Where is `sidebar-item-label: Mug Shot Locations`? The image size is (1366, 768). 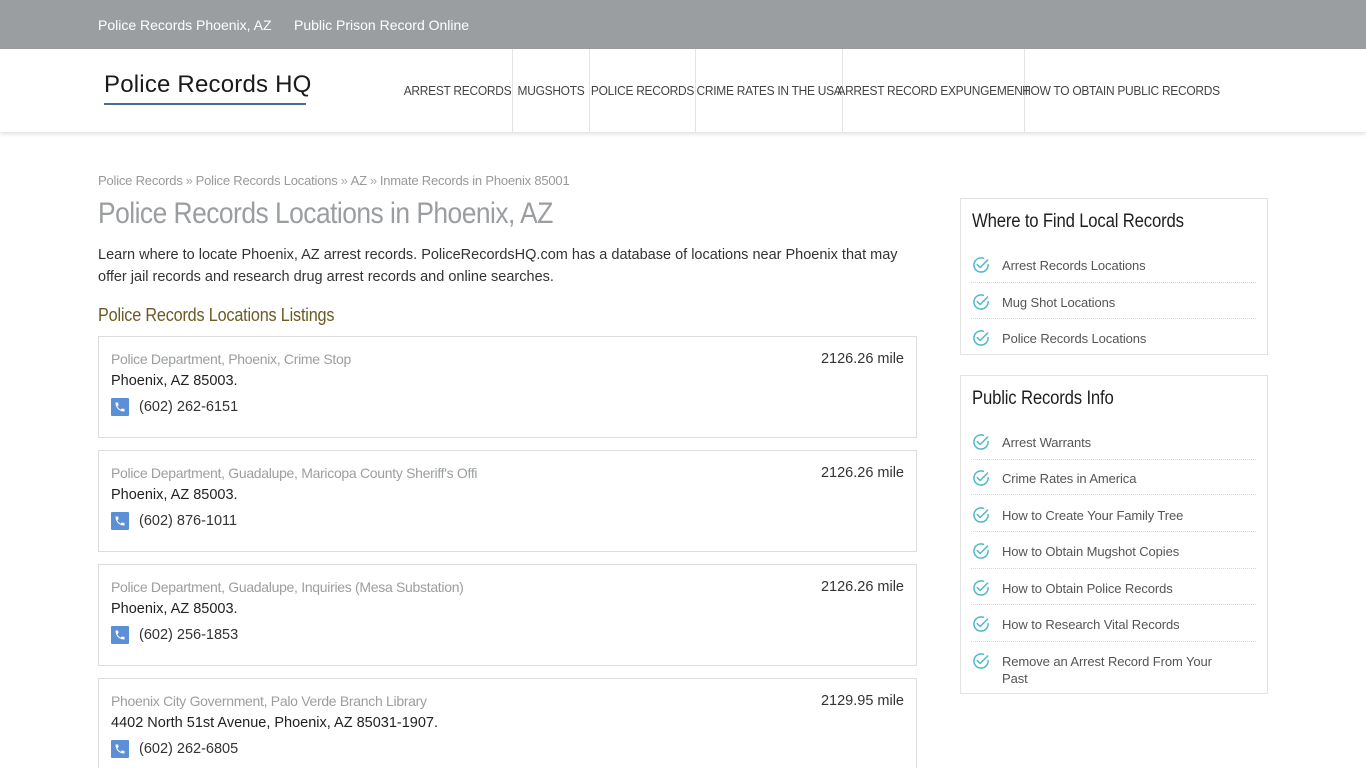 sidebar-item-label: Mug Shot Locations is located at coordinates (1112, 302).